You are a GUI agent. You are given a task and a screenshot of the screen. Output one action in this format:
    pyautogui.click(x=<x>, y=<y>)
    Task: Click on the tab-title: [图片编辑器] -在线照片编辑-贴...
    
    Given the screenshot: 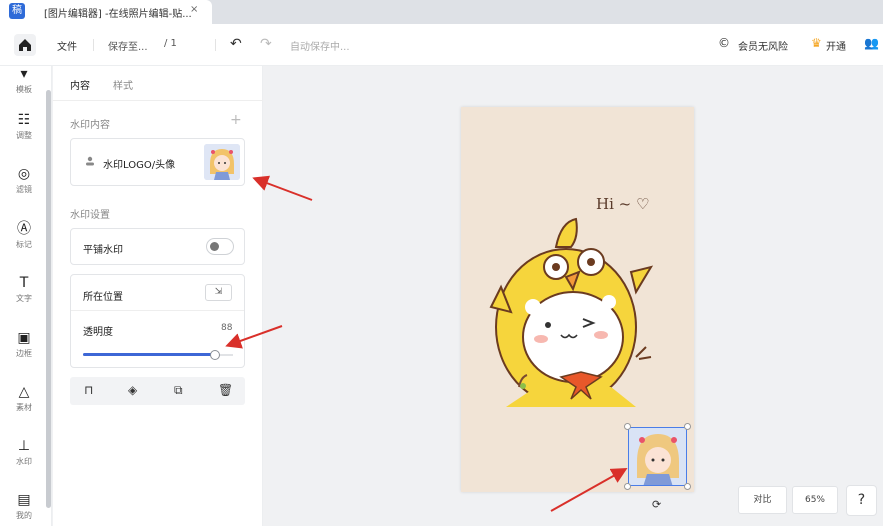 What is the action you would take?
    pyautogui.click(x=118, y=14)
    